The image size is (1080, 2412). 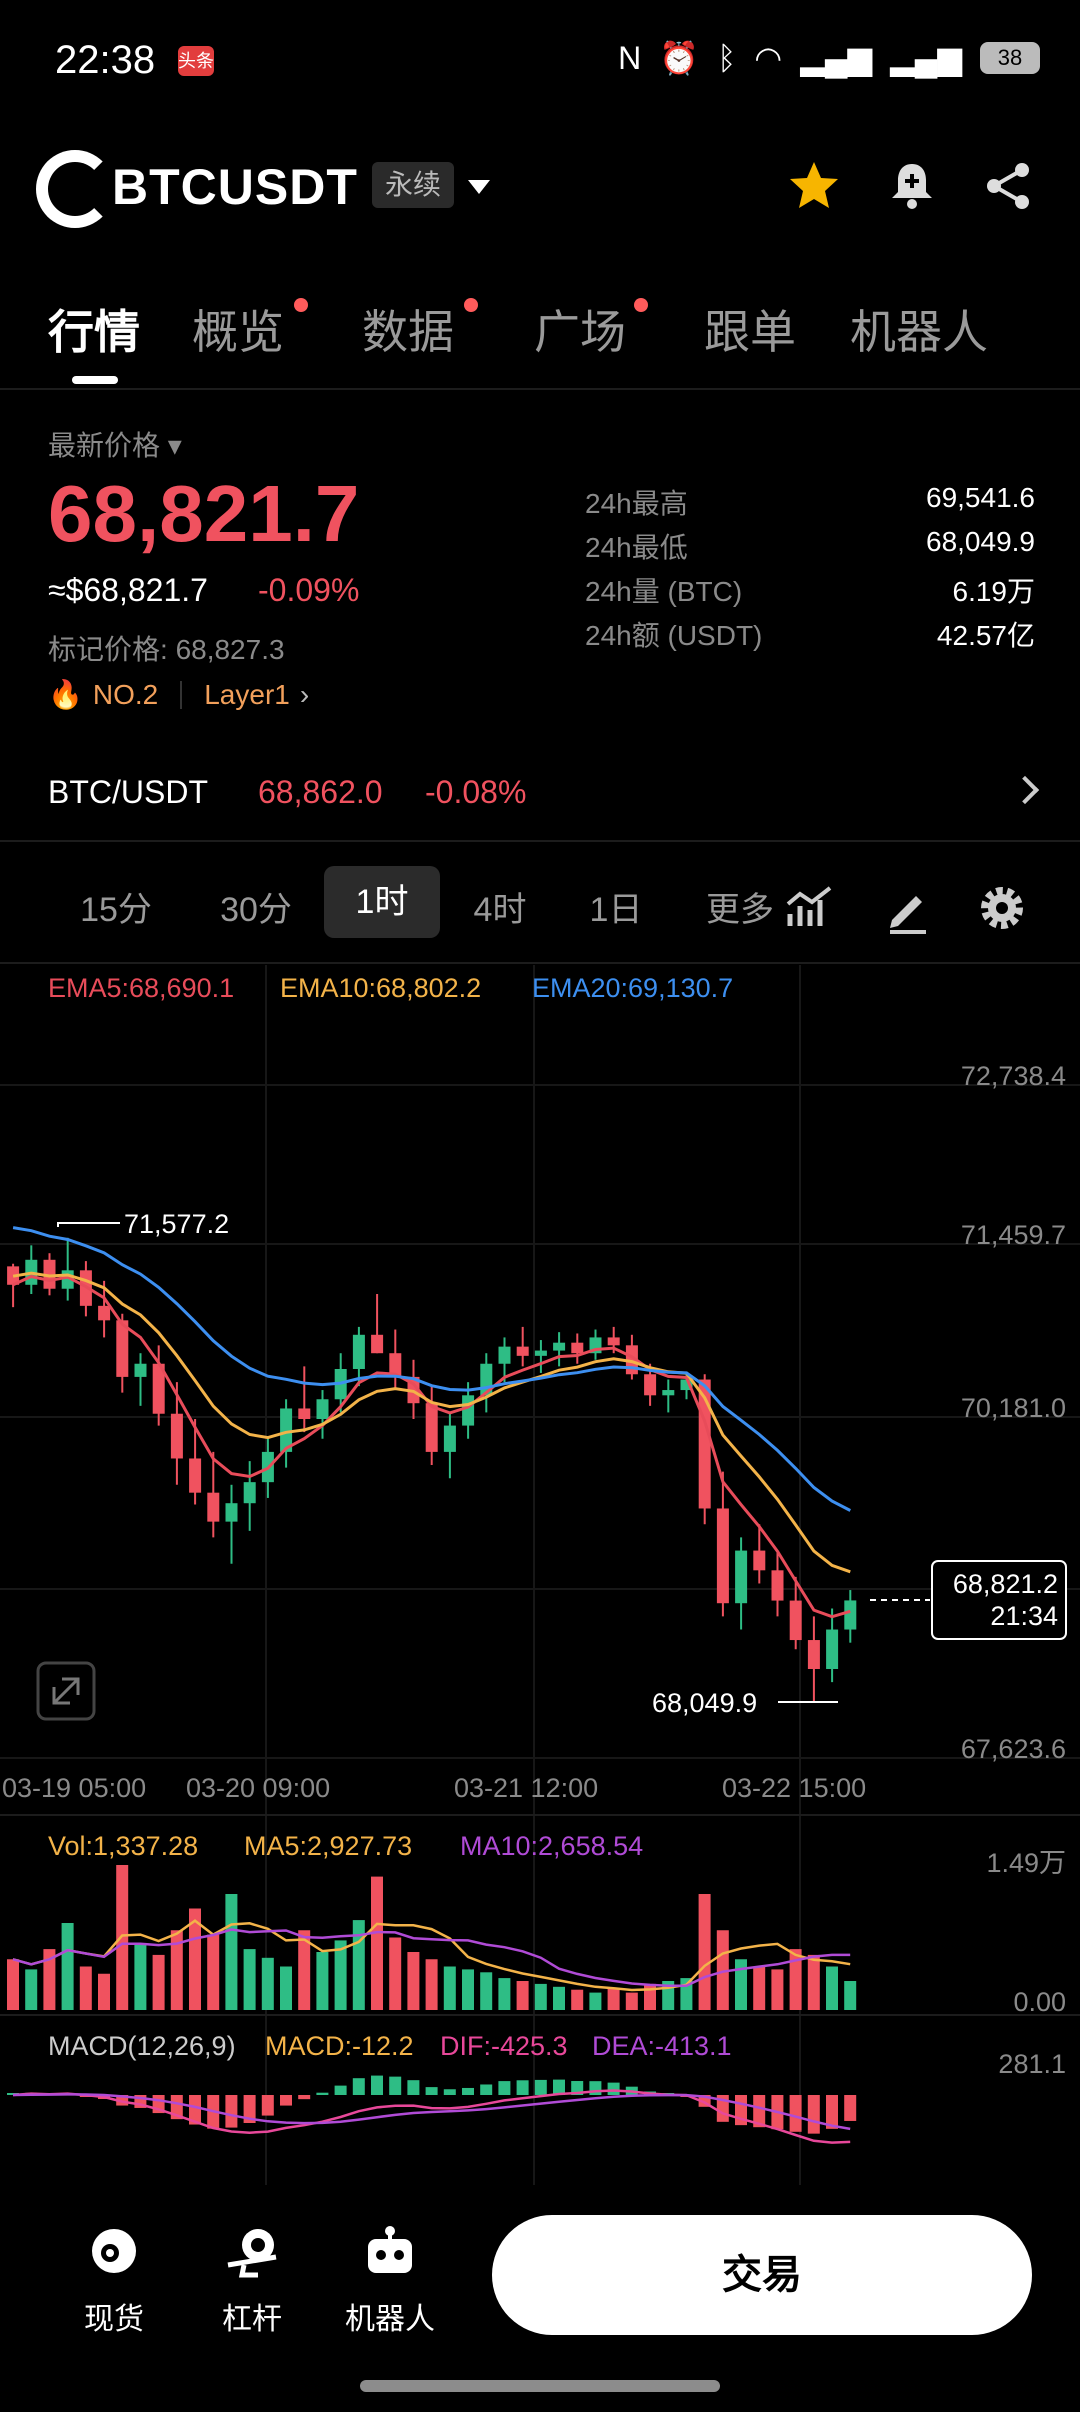 What do you see at coordinates (616, 910) in the screenshot?
I see `interval-1d: 1日` at bounding box center [616, 910].